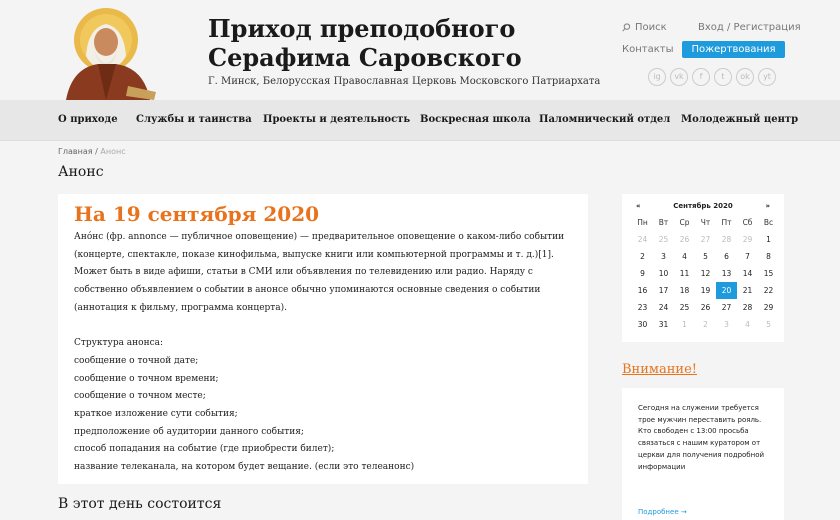 Image resolution: width=840 pixels, height=520 pixels. What do you see at coordinates (88, 119) in the screenshot?
I see `nav-item-about: О приходе` at bounding box center [88, 119].